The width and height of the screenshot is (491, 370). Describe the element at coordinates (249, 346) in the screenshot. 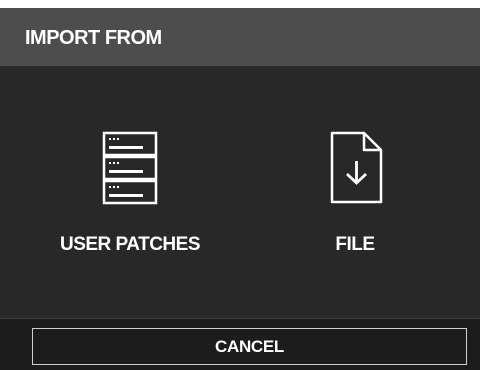

I see `cancel-button: CANCEL` at that location.